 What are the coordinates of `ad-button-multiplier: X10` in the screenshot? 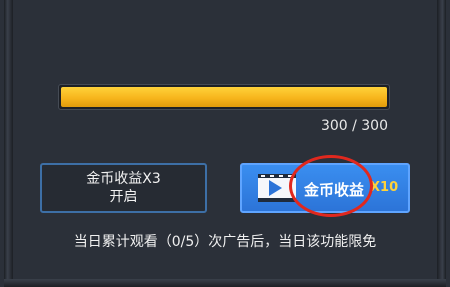 It's located at (384, 187).